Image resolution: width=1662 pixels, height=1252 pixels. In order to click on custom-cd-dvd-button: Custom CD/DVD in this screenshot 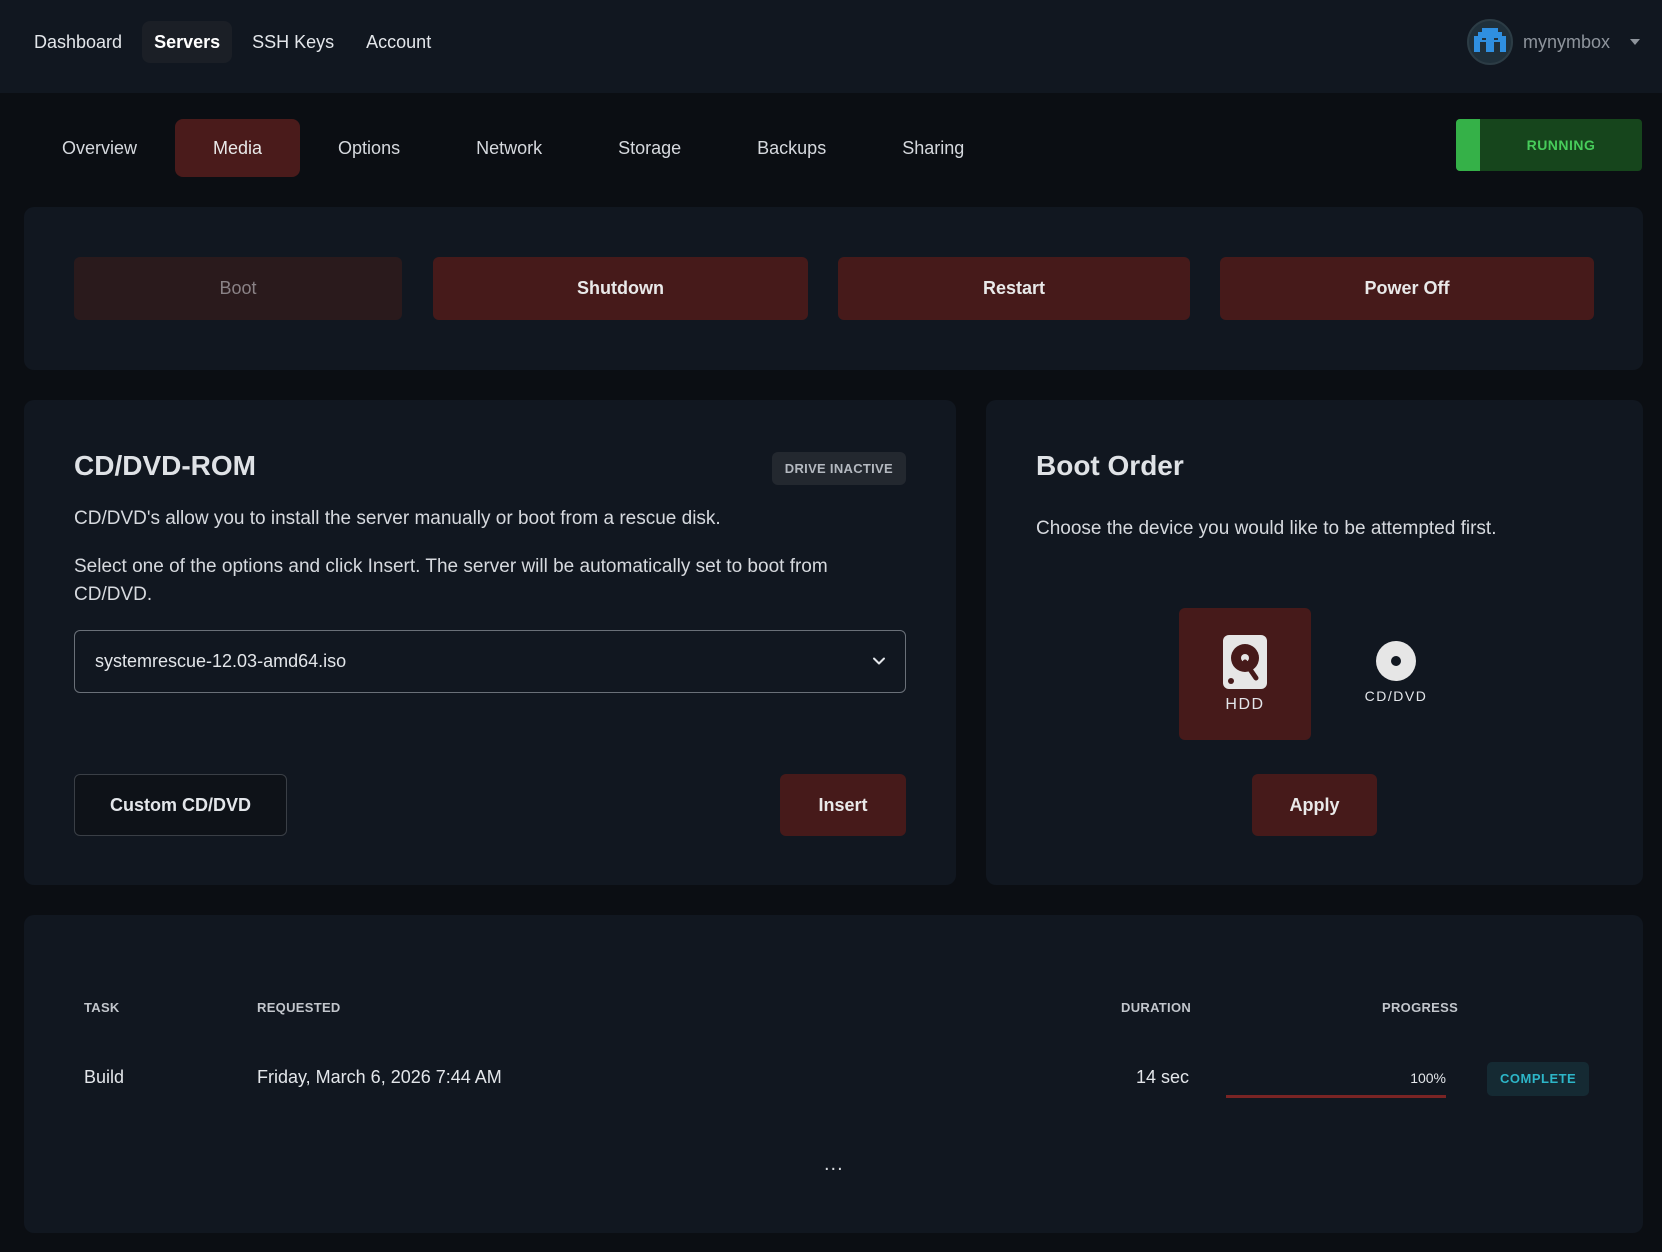, I will do `click(180, 805)`.